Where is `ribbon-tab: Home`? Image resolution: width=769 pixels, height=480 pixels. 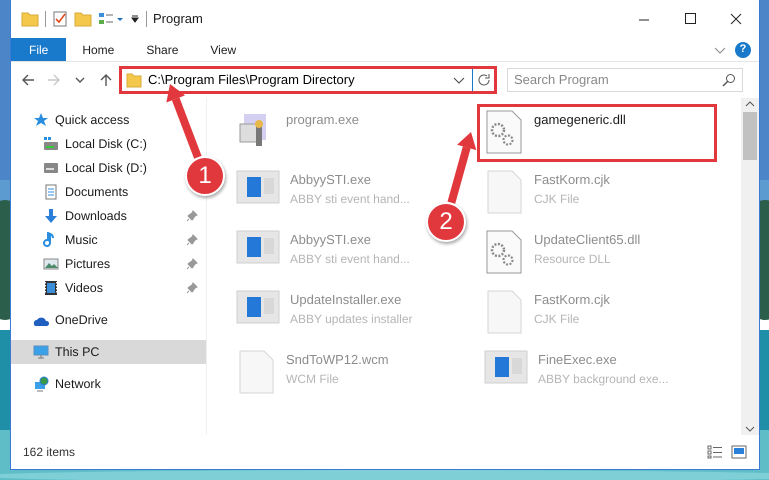
ribbon-tab: Home is located at coordinates (98, 49).